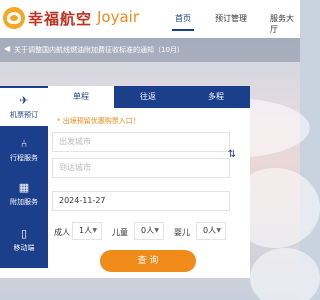  I want to click on infant-count-value: 0人, so click(210, 230).